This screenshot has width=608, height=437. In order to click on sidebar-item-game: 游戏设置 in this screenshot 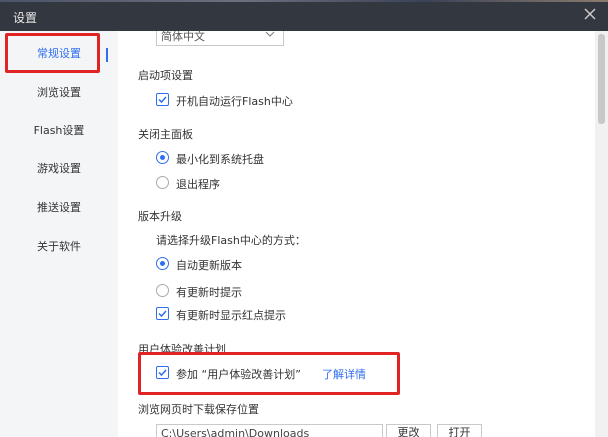, I will do `click(59, 169)`.